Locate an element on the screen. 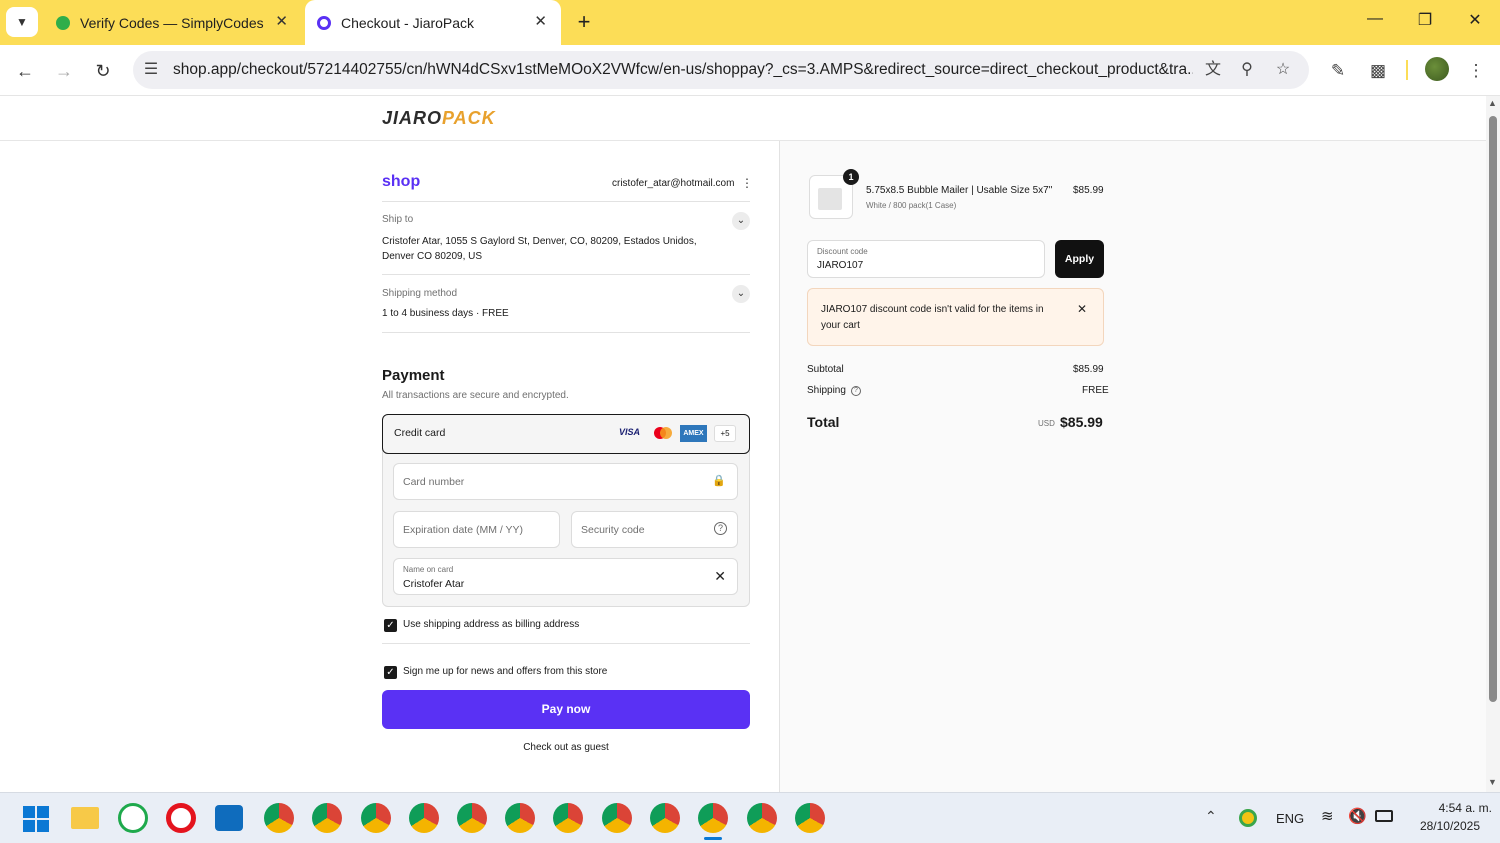 This screenshot has height=843, width=1500. expiration-date-placeholder: Expiration date (MM / YY) is located at coordinates (463, 530).